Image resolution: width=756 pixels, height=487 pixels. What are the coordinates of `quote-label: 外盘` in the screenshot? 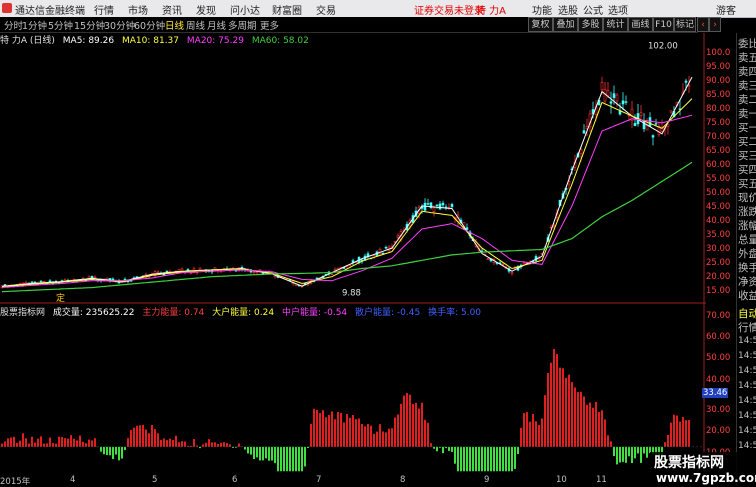 It's located at (747, 254).